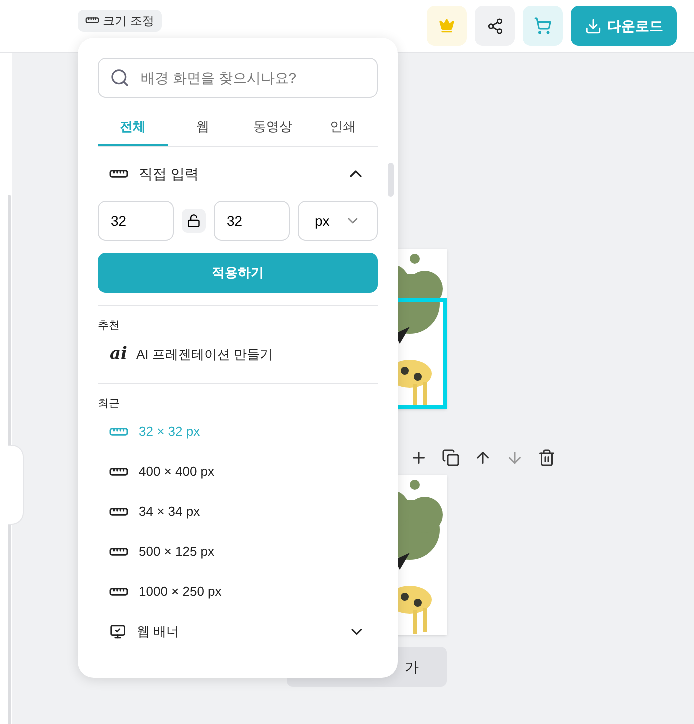 The image size is (694, 724). I want to click on search-field: 배경 화면을 찾으시나요?, so click(238, 78).